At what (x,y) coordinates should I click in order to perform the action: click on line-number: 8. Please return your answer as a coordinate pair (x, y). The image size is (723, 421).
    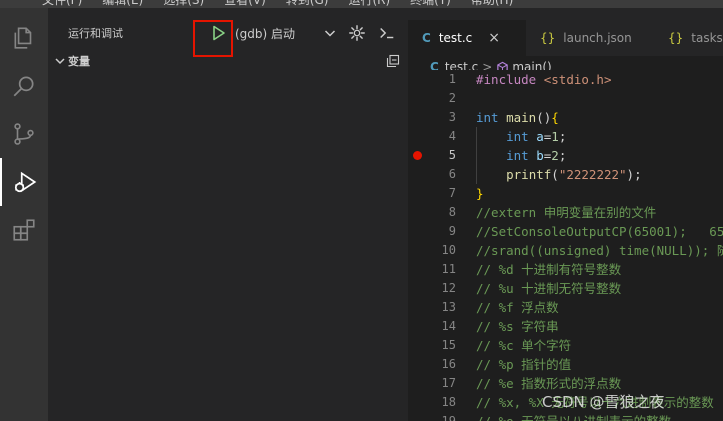
    Looking at the image, I should click on (452, 212).